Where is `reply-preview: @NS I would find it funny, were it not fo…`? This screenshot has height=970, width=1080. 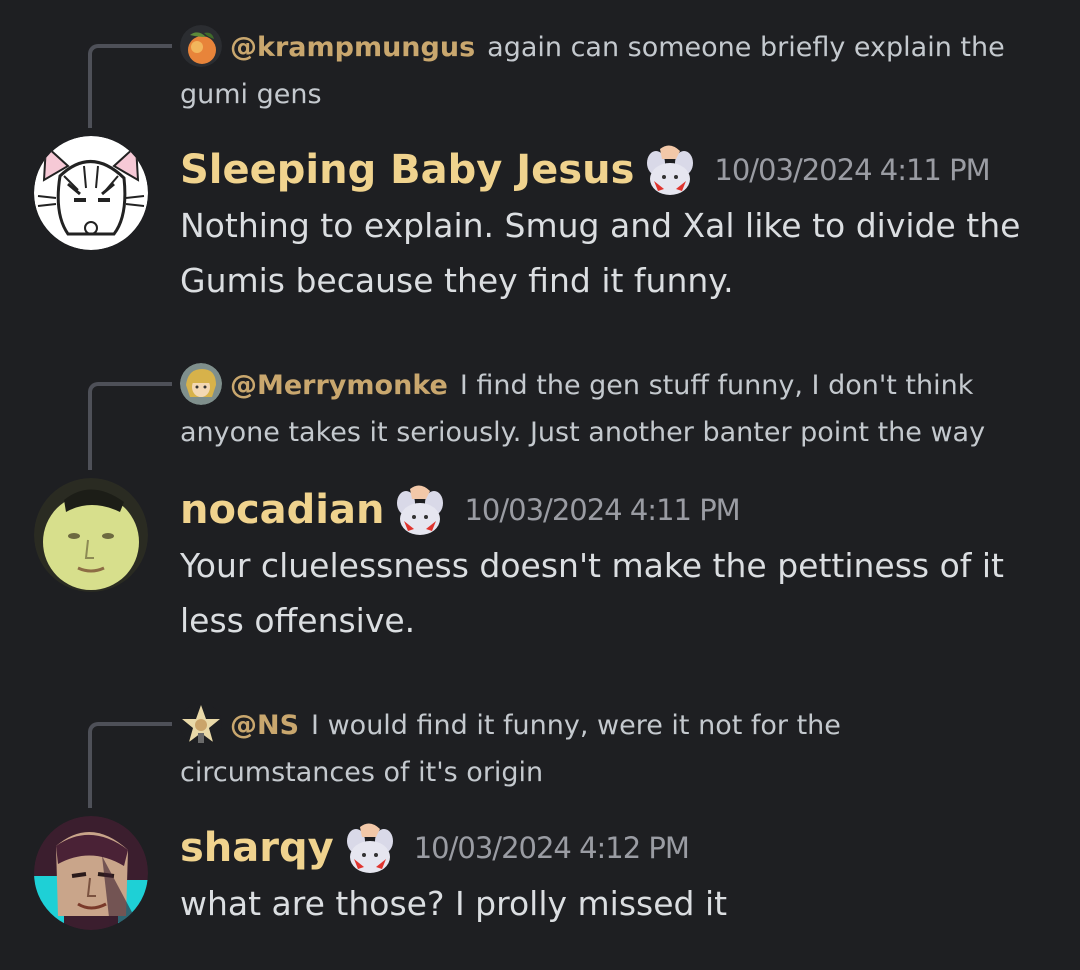
reply-preview: @NS I would find it funny, were it not fo… is located at coordinates (610, 749).